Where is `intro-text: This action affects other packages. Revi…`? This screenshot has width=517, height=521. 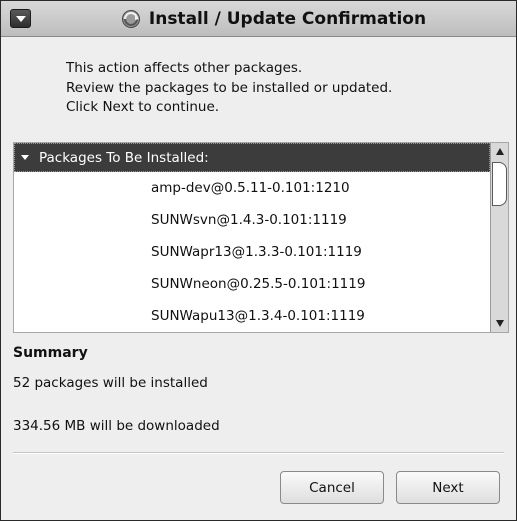
intro-text: This action affects other packages. Revi… is located at coordinates (276, 88).